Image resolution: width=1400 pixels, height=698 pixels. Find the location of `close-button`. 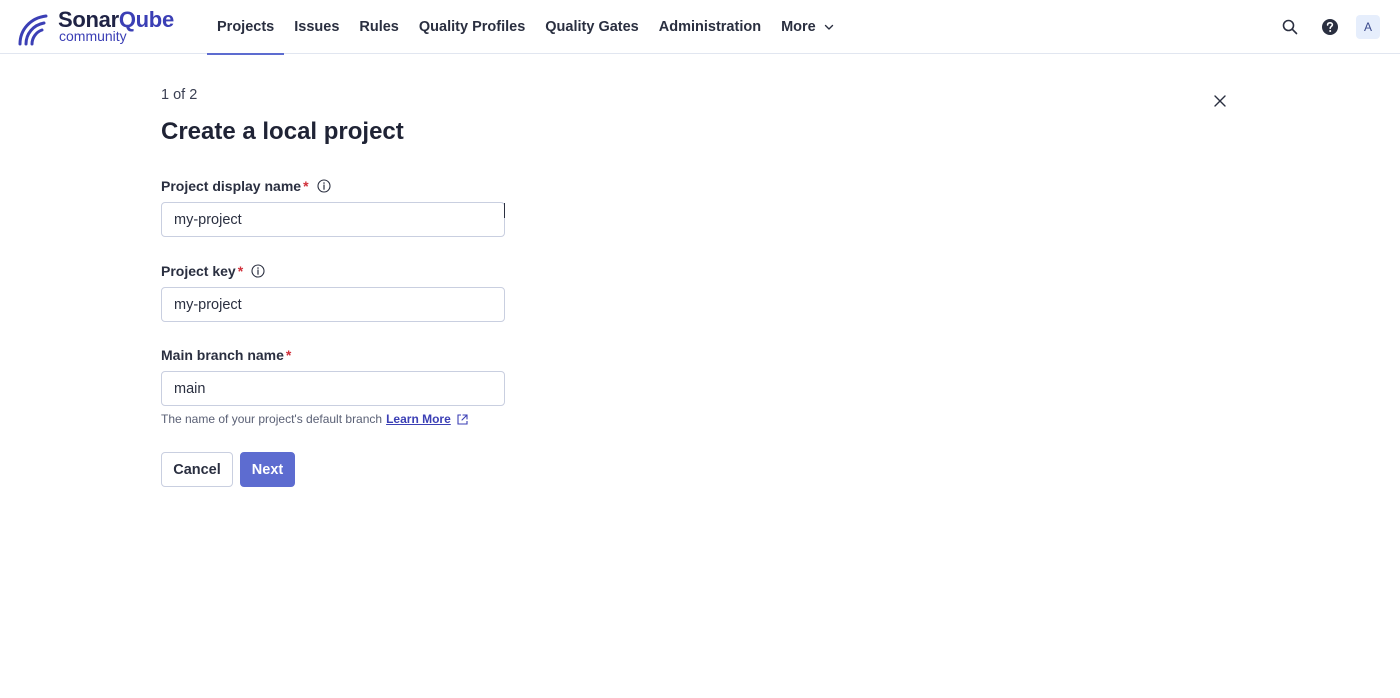

close-button is located at coordinates (1220, 101).